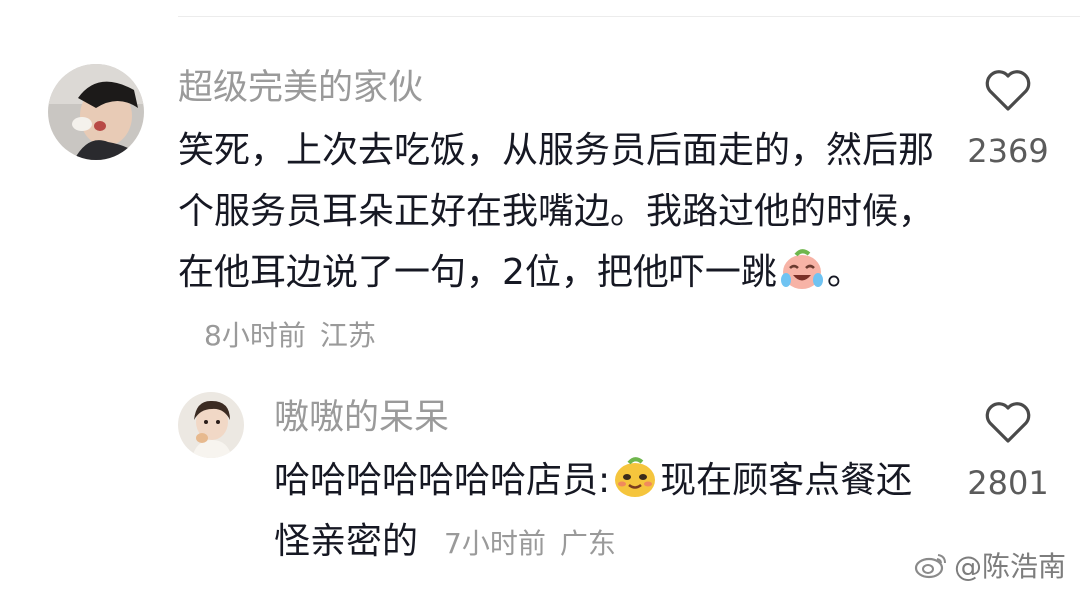  I want to click on reply-avatar-image, so click(211, 425).